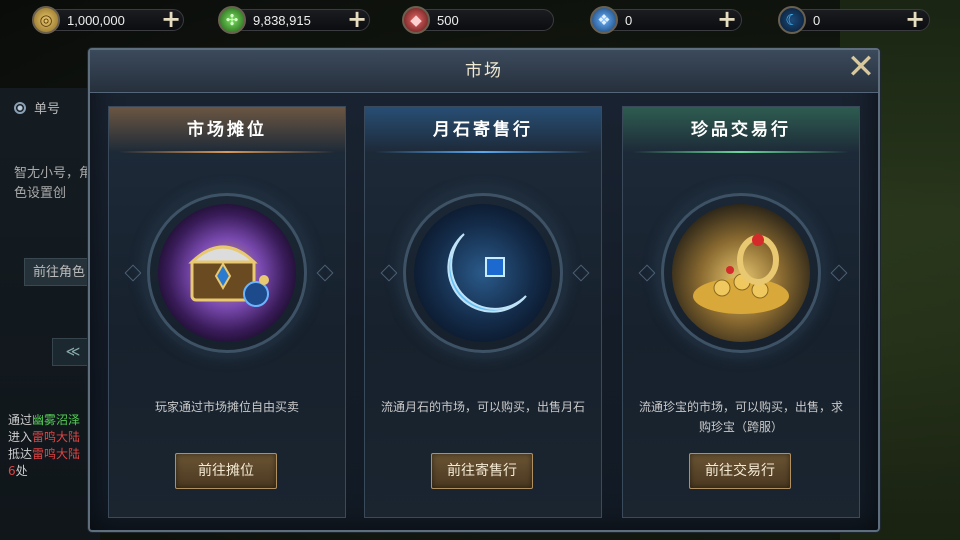 The width and height of the screenshot is (960, 540). What do you see at coordinates (226, 471) in the screenshot?
I see `goto-stall-button: 前往摊位` at bounding box center [226, 471].